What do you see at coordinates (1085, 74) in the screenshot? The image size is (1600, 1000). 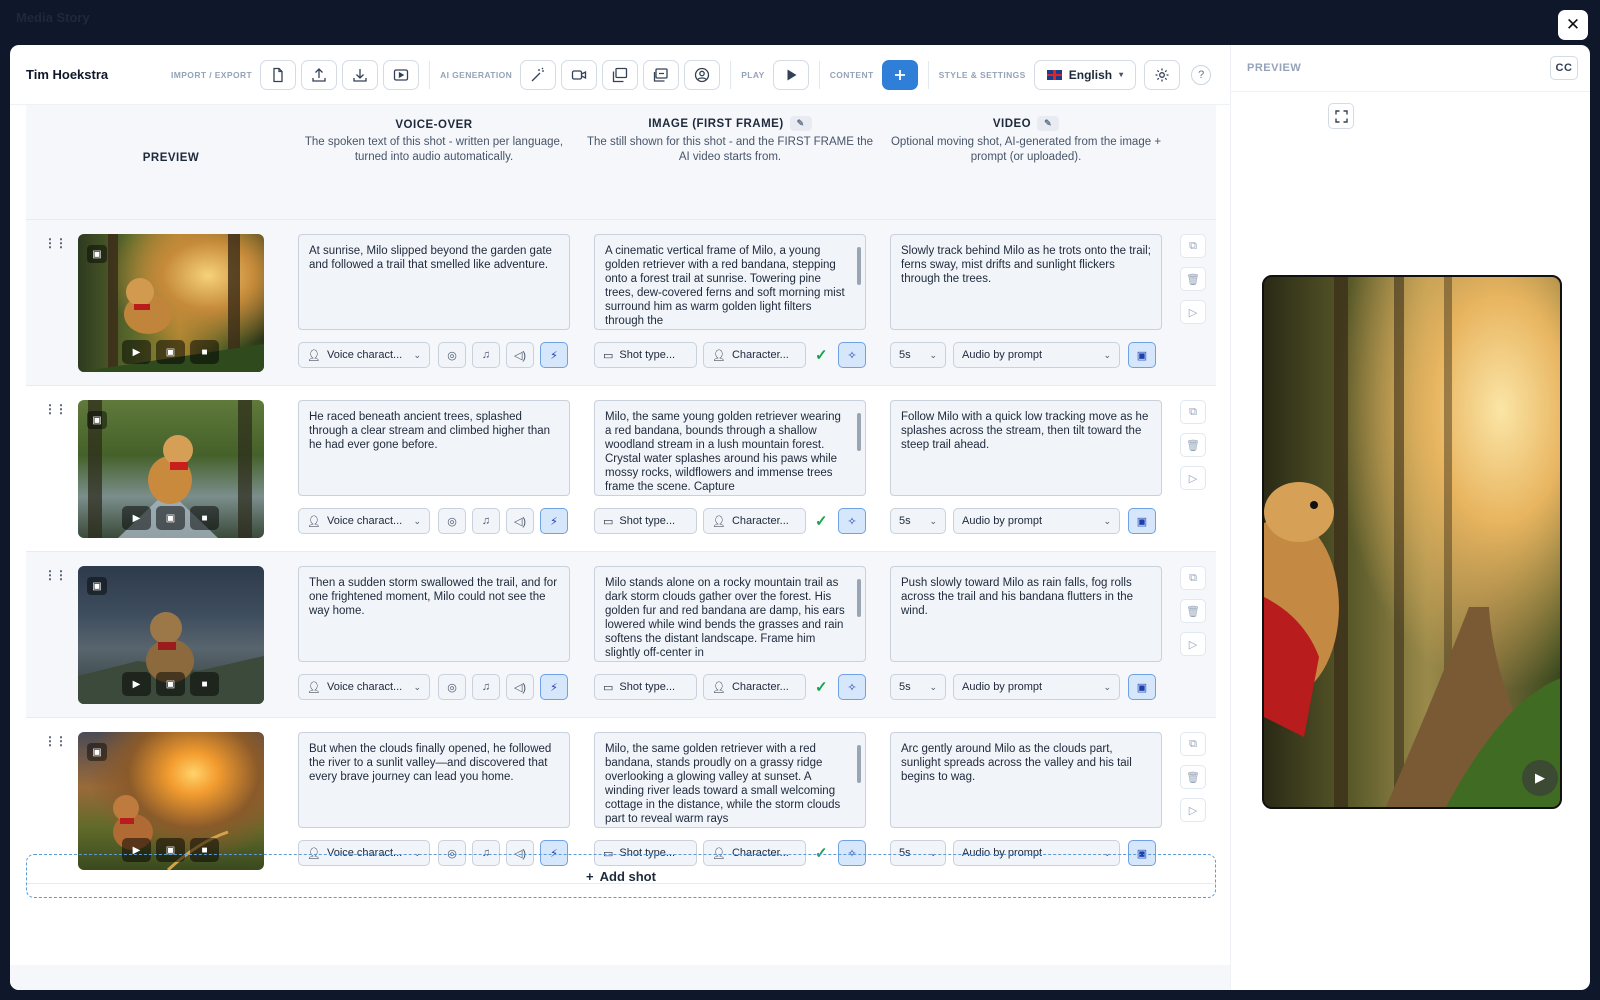 I see `language-select: English ▾` at bounding box center [1085, 74].